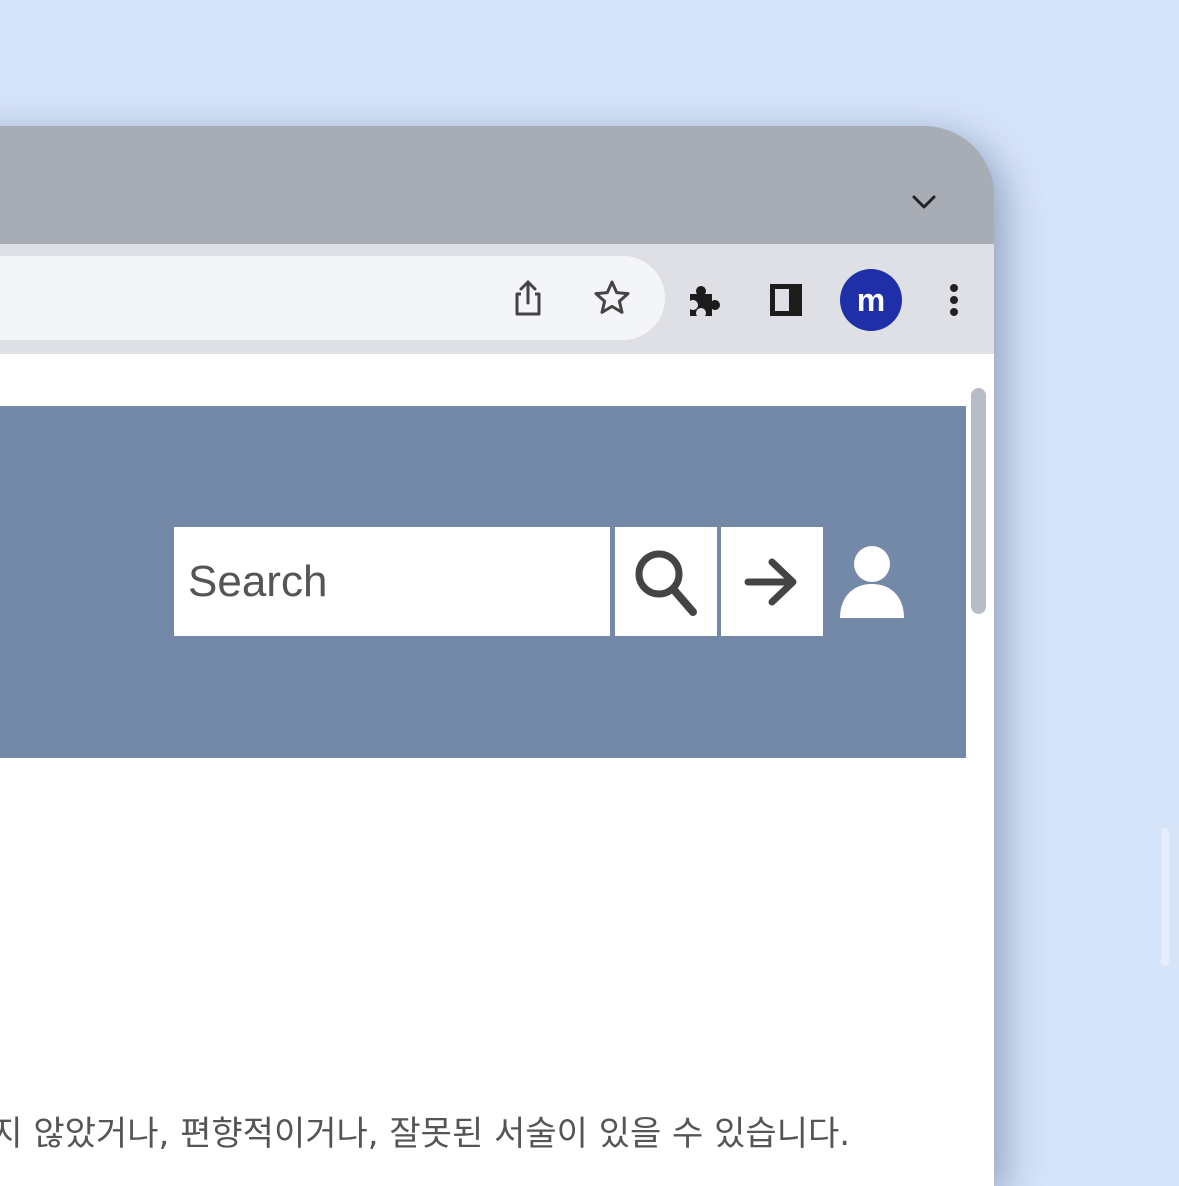  I want to click on share-button, so click(528, 298).